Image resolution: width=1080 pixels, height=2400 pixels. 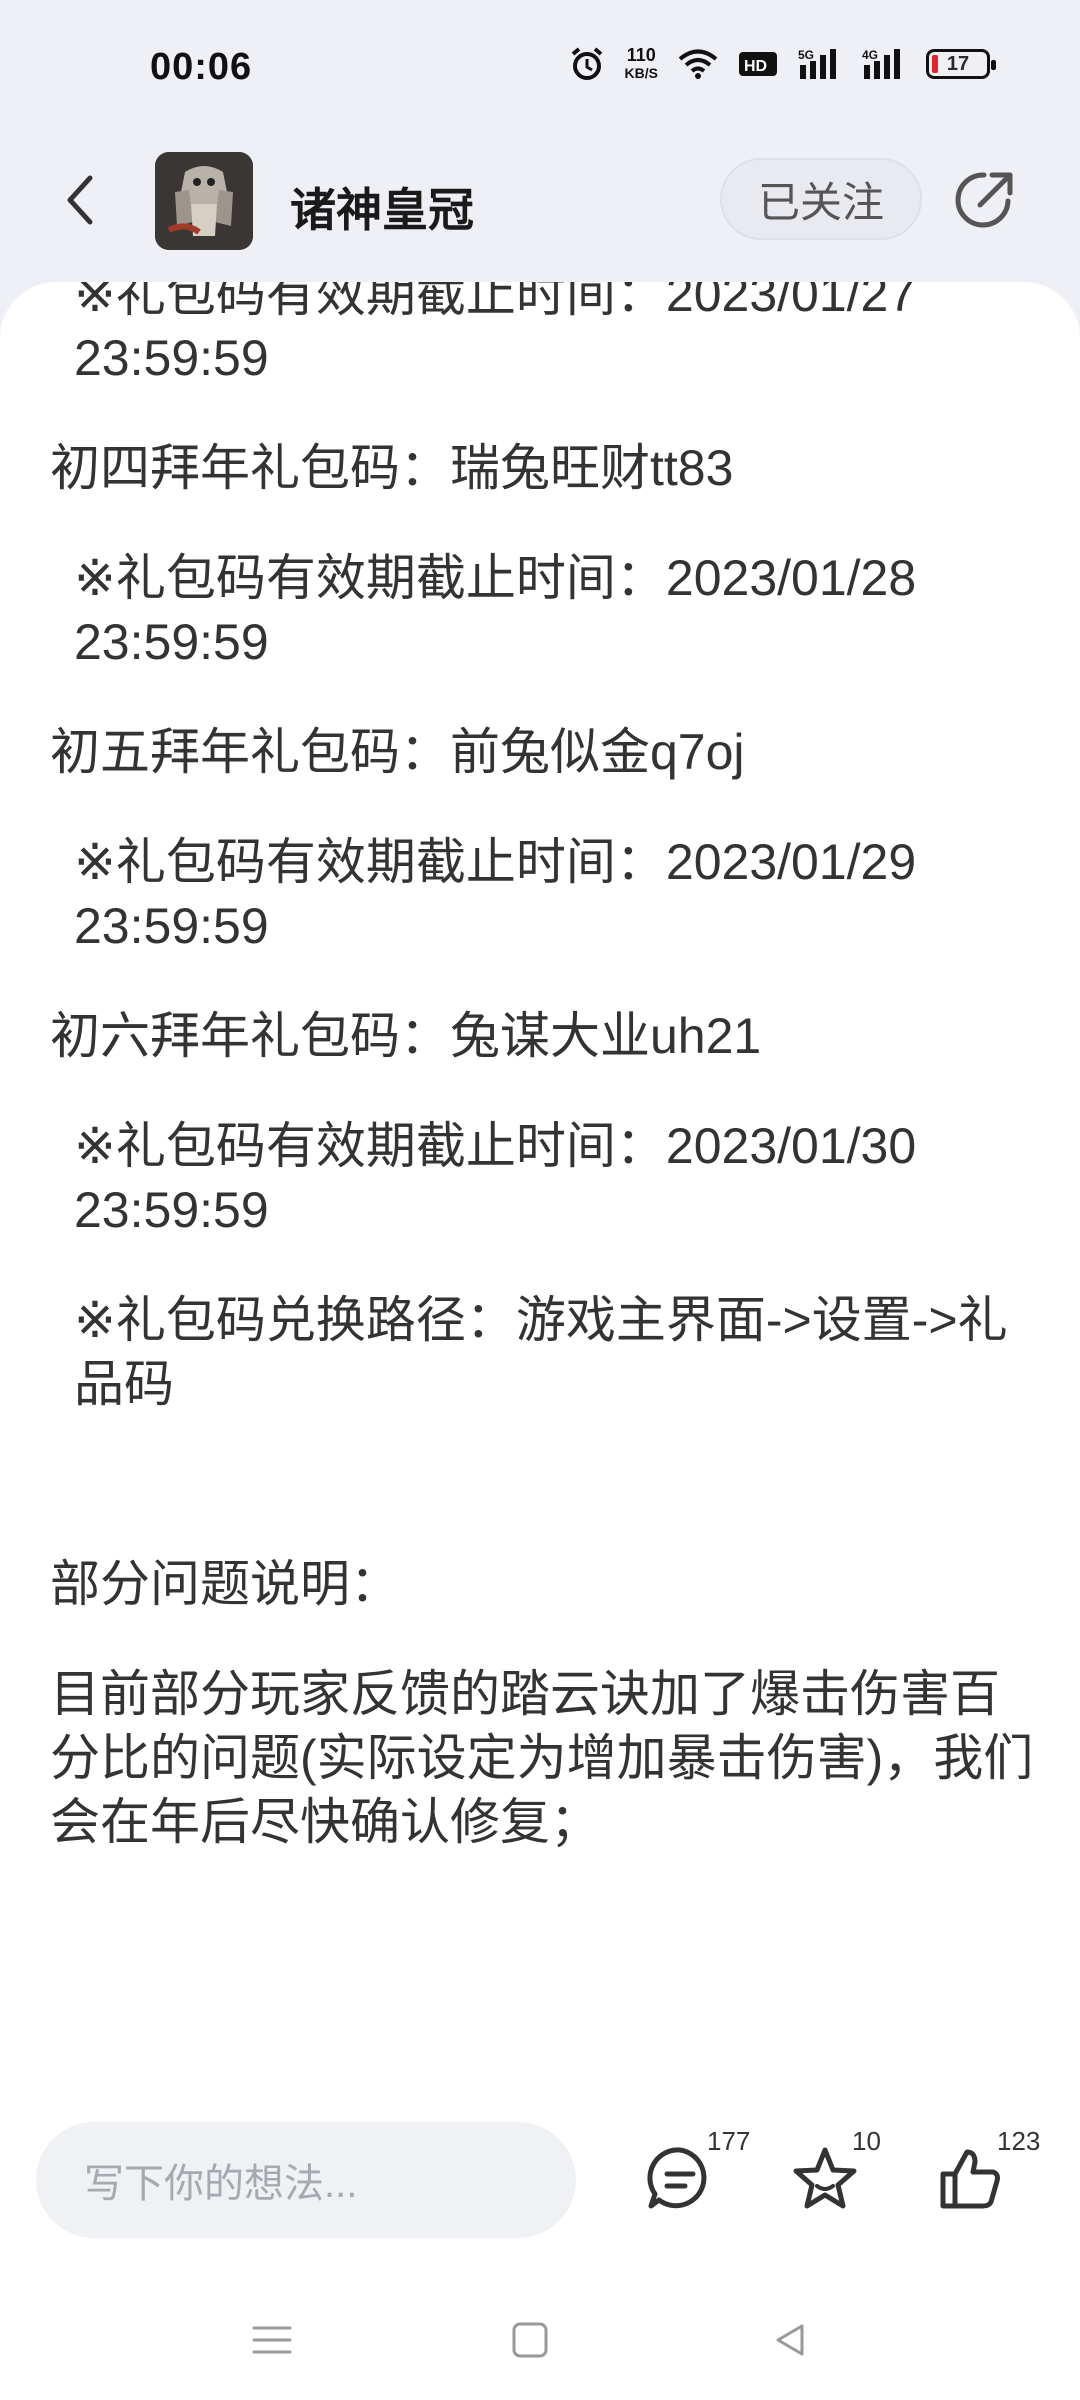 I want to click on signal-5g-icon: 5G, so click(x=817, y=63).